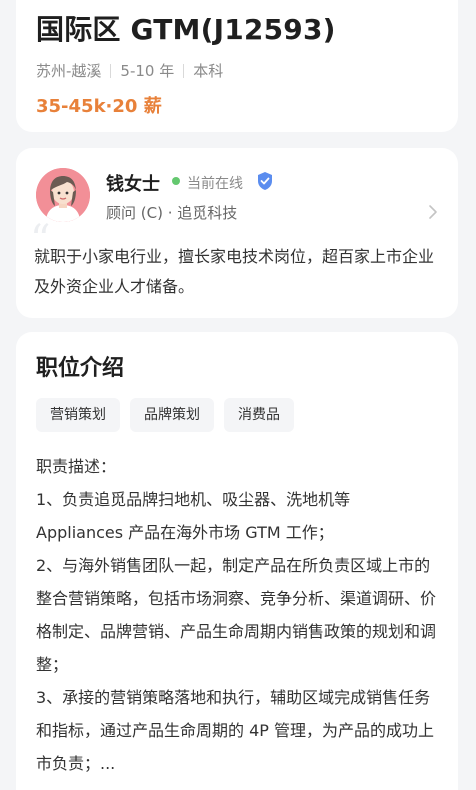 The image size is (476, 790). Describe the element at coordinates (78, 415) in the screenshot. I see `job-tag: 营销策划` at that location.